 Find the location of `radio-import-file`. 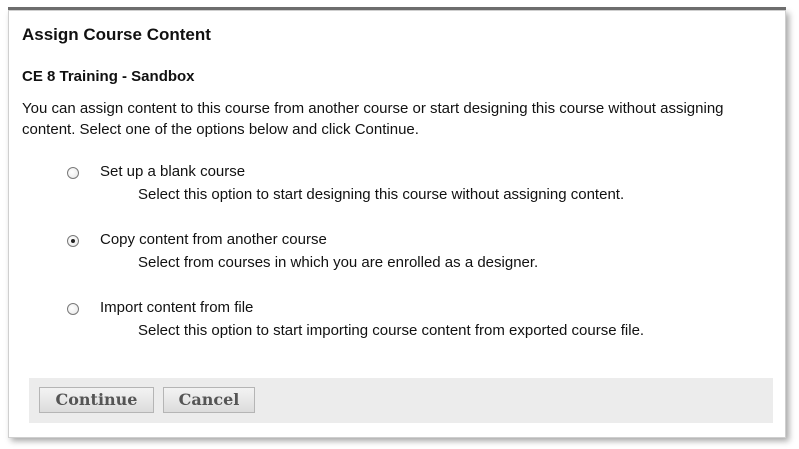

radio-import-file is located at coordinates (73, 309).